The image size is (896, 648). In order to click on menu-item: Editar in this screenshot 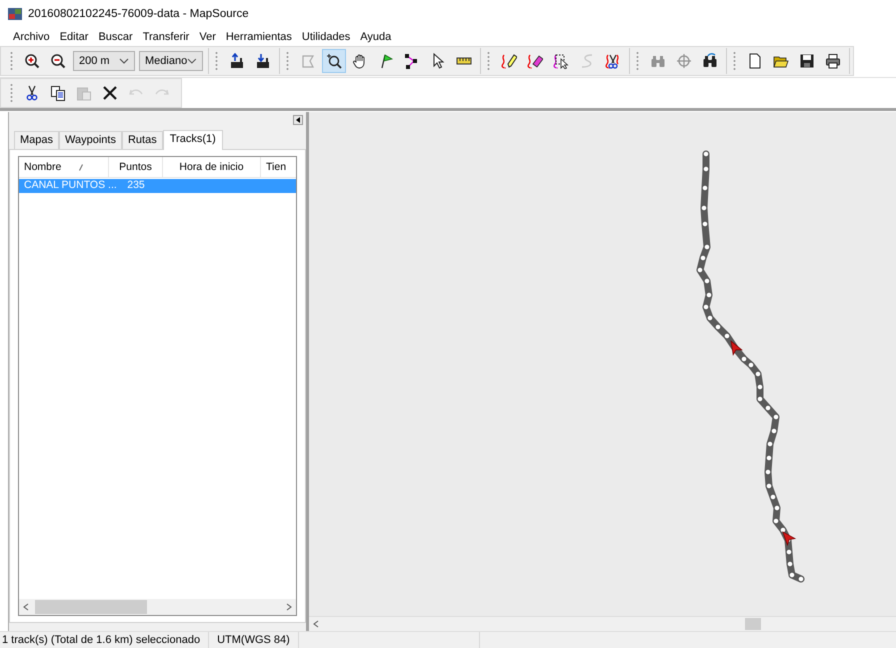, I will do `click(74, 37)`.